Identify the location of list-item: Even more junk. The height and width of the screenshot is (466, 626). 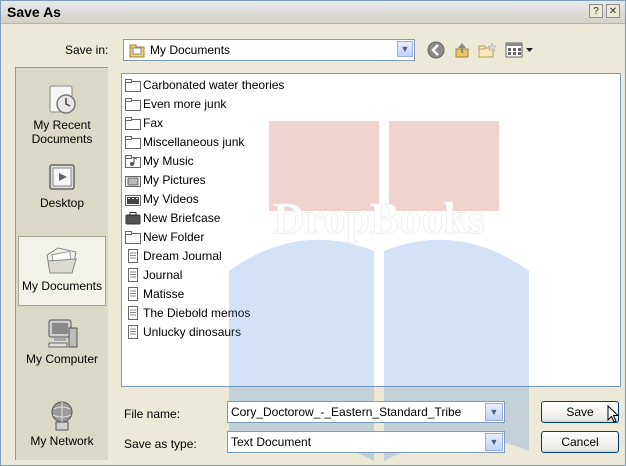
(175, 104).